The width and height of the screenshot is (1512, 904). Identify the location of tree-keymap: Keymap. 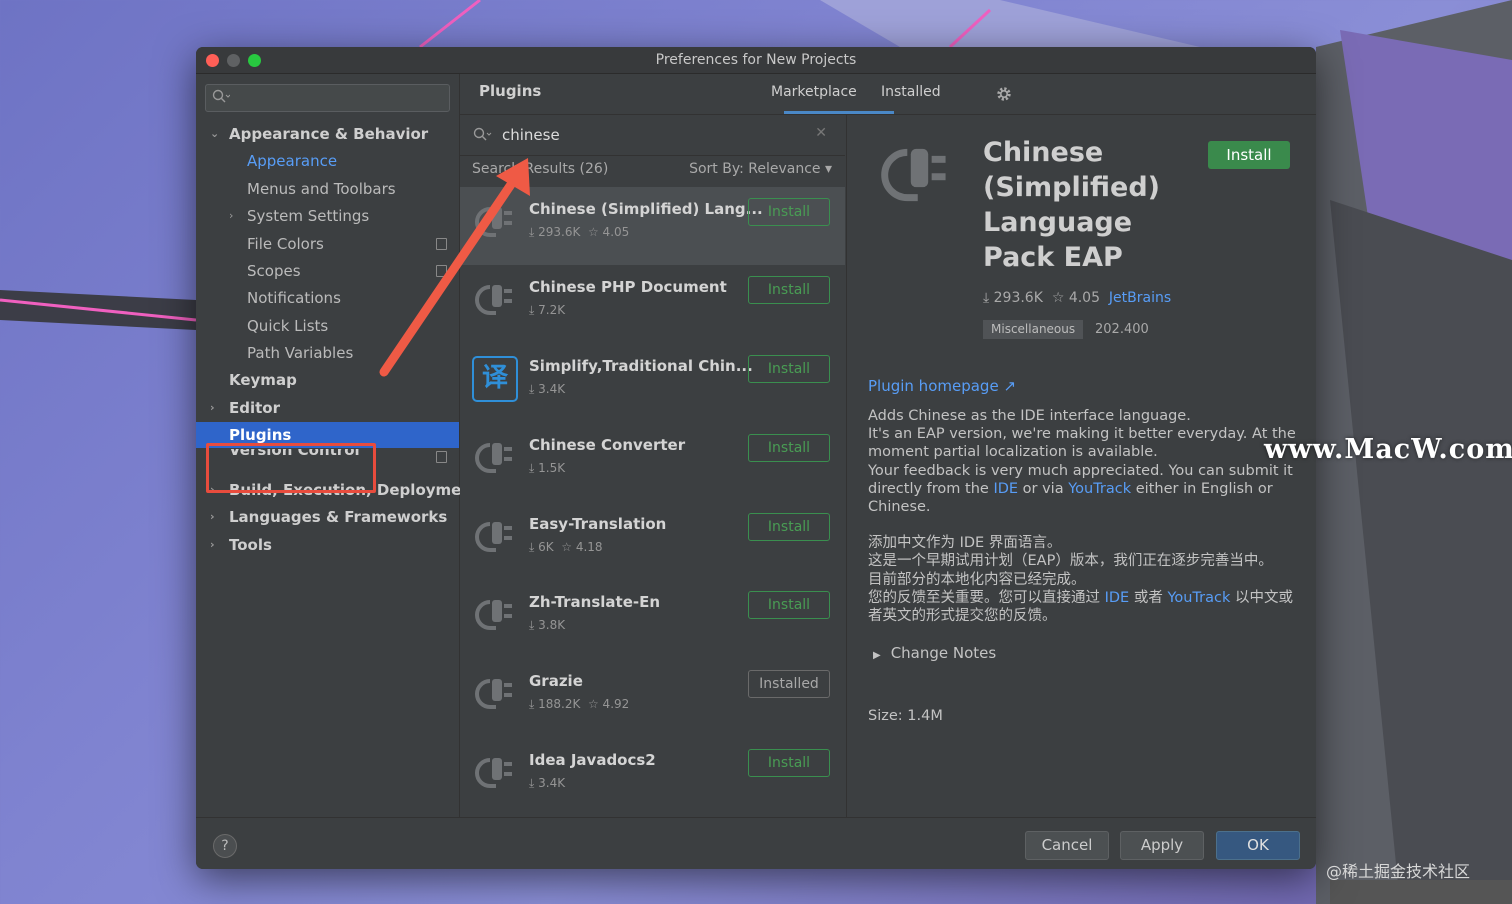
(327, 380).